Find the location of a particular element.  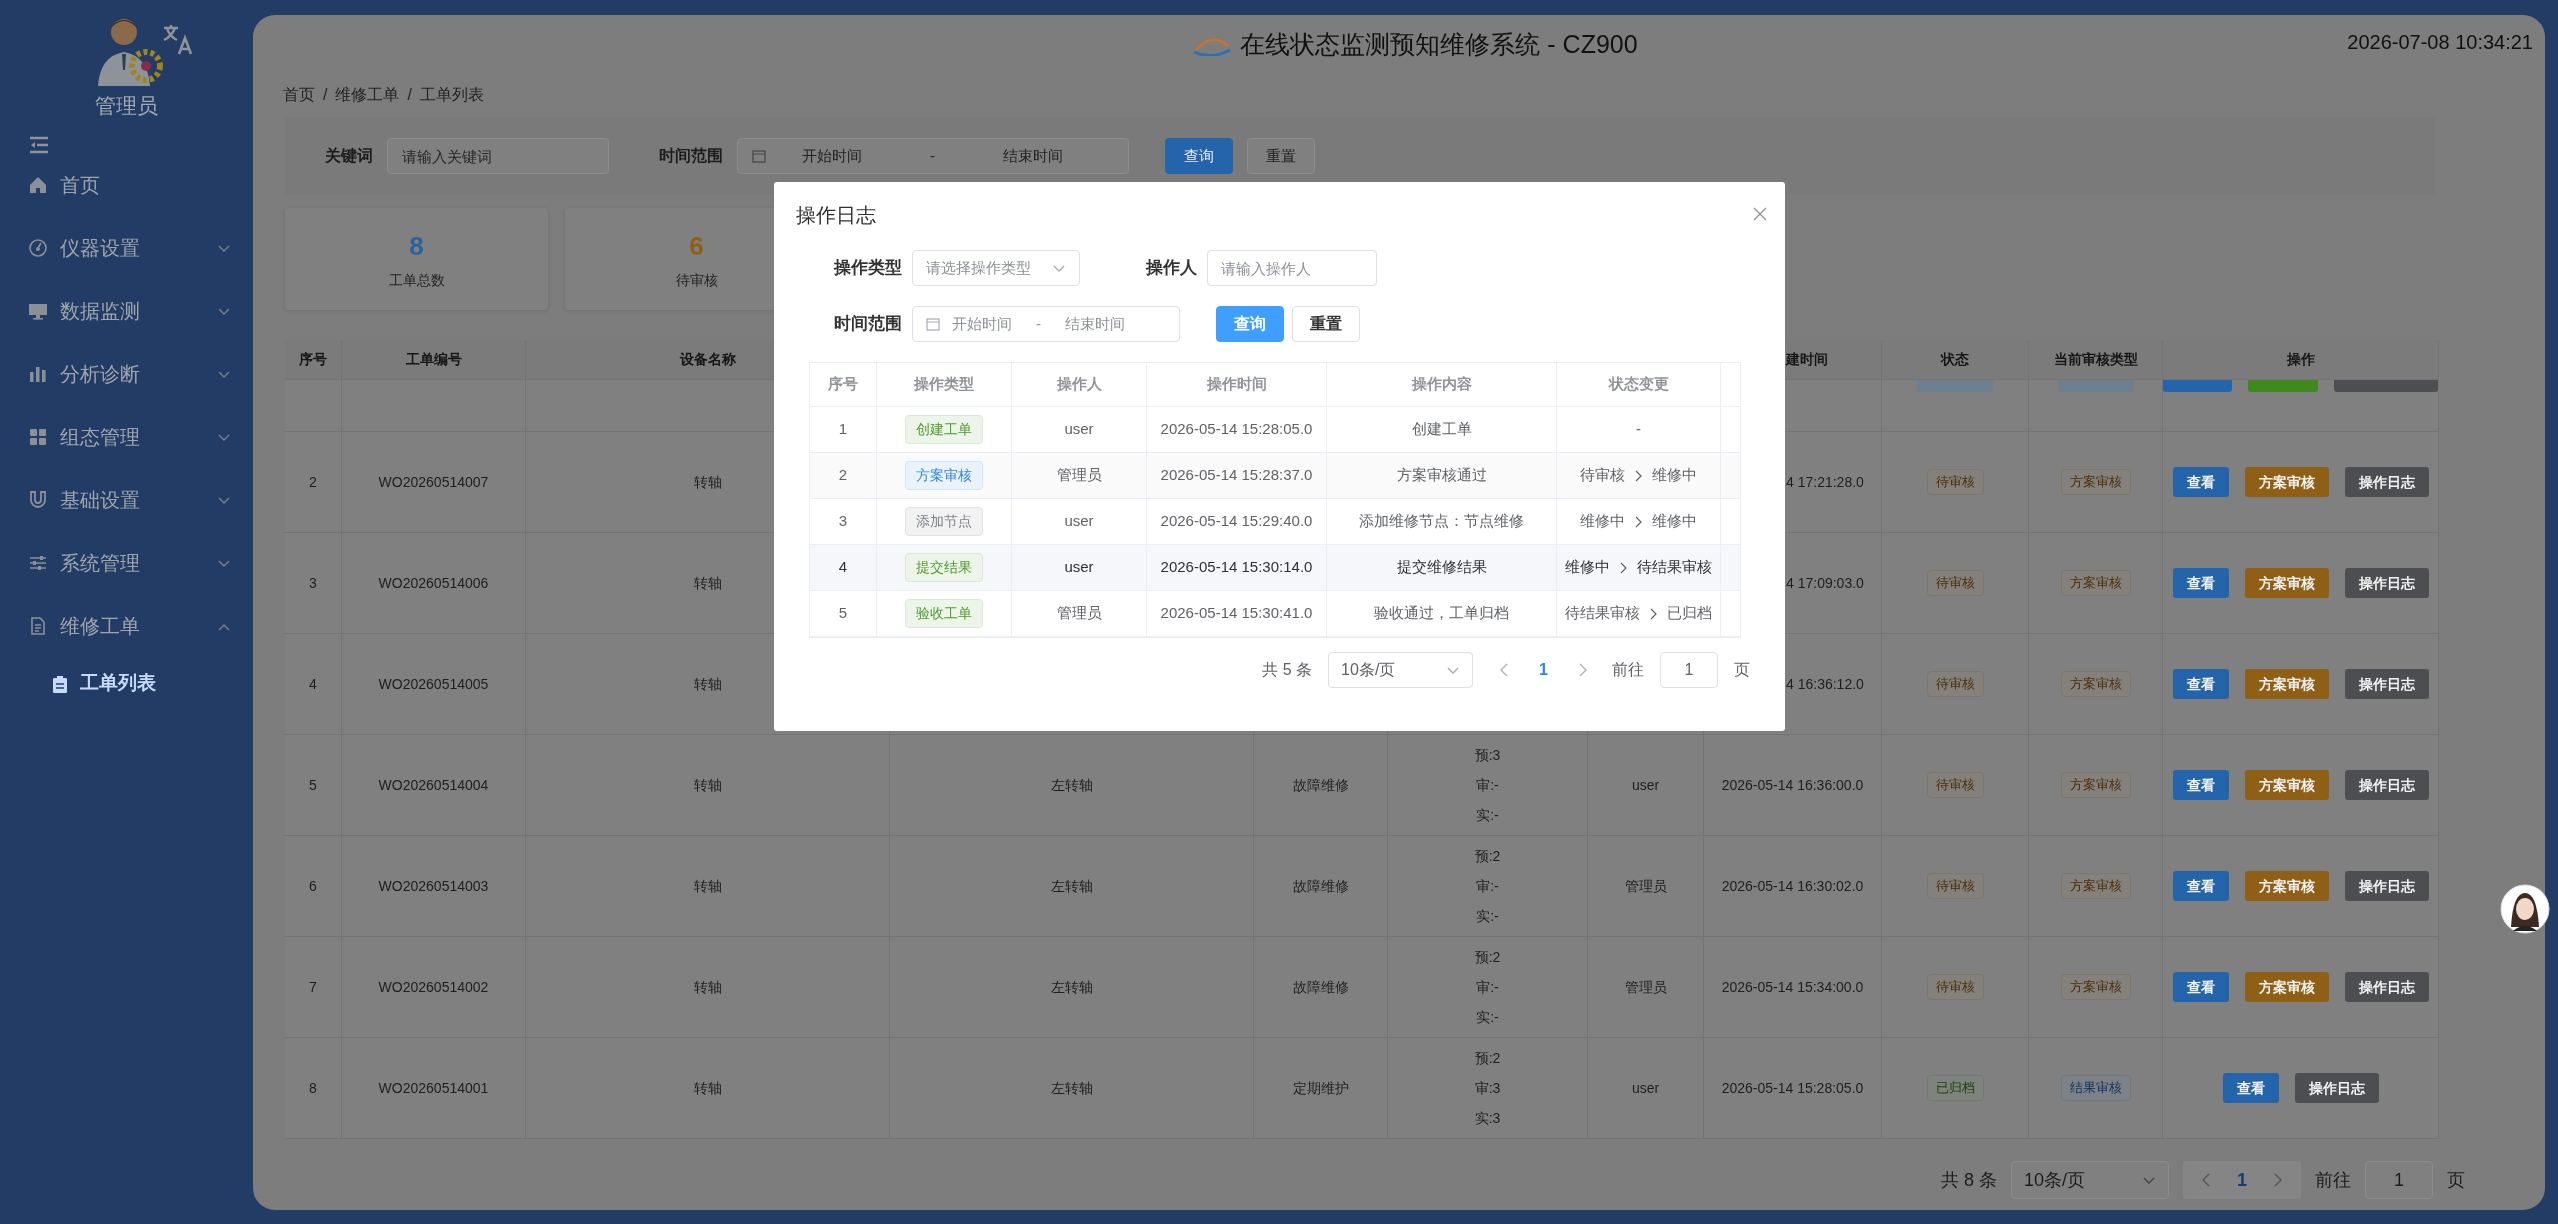

table-cell-text: - is located at coordinates (1638, 429).